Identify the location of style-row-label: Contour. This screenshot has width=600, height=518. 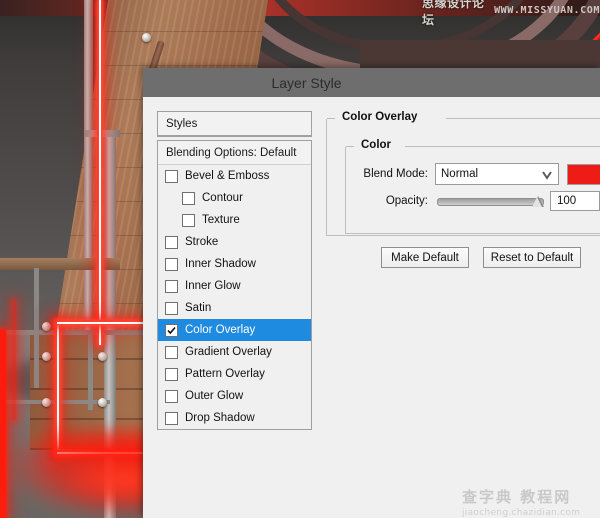
(222, 198).